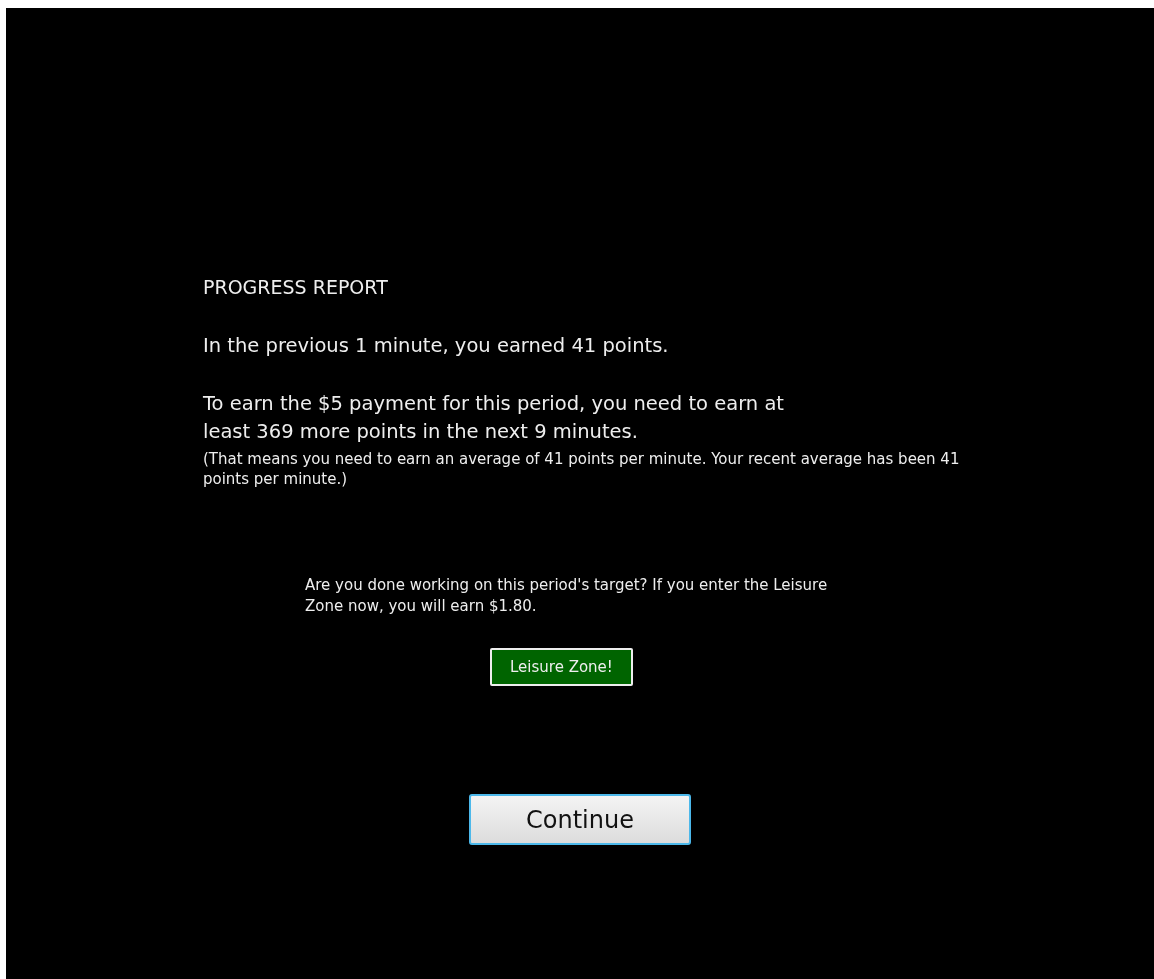  I want to click on report-heading: PROGRESS REPORT, so click(296, 287).